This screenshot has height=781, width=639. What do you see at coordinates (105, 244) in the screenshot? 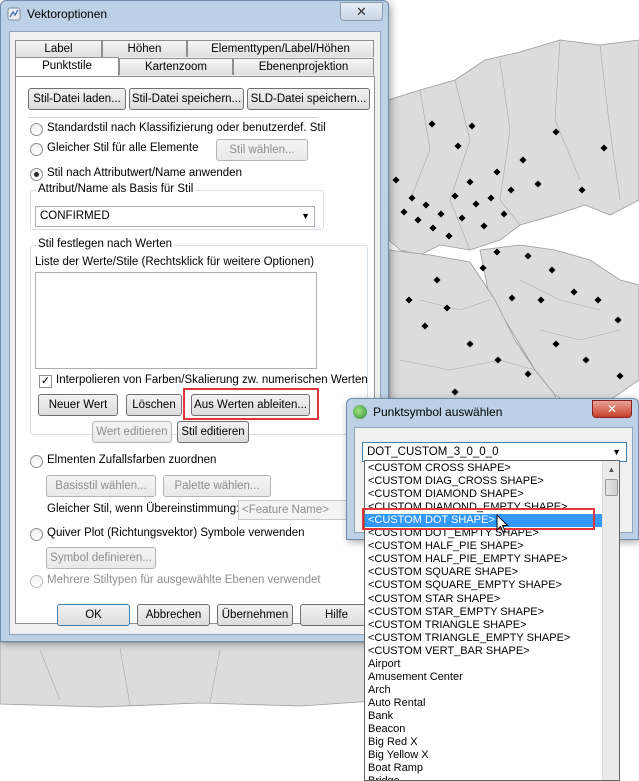
I see `values-group-title: Stil festlegen nach Werten` at bounding box center [105, 244].